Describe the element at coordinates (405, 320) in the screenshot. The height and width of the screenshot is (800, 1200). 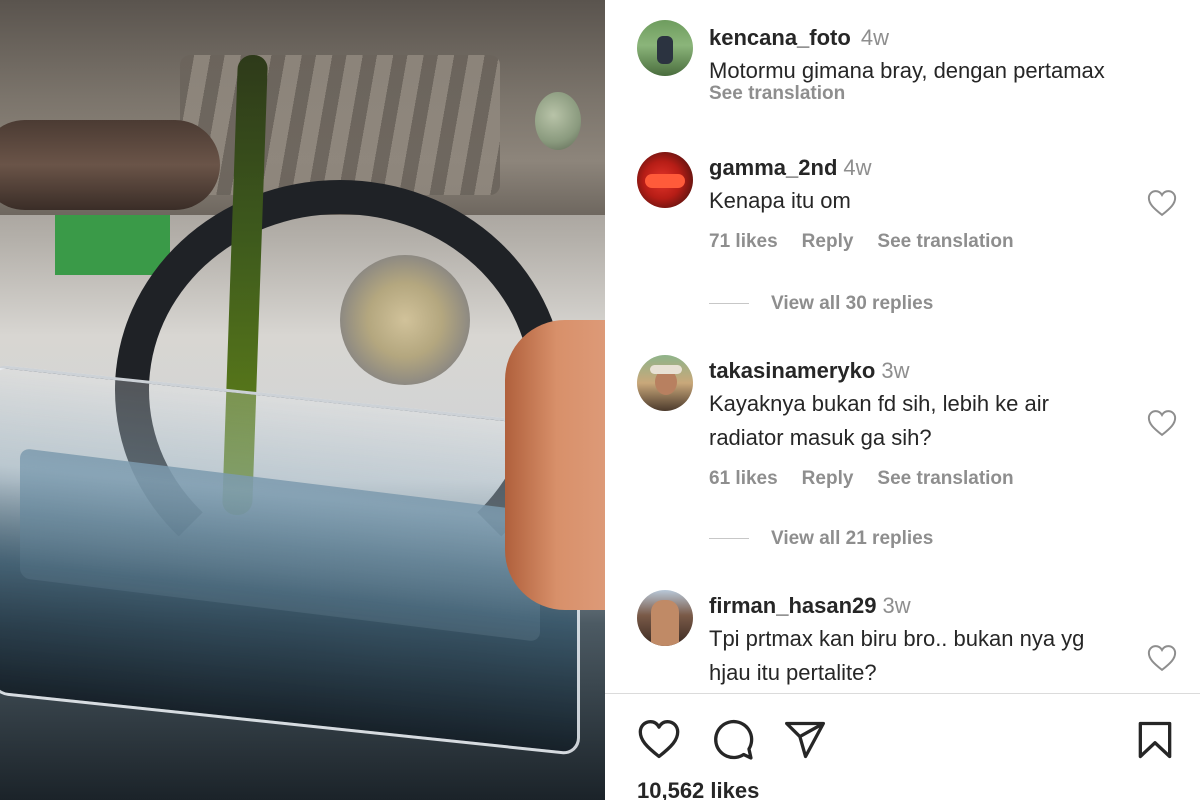
I see `wheel-hub` at that location.